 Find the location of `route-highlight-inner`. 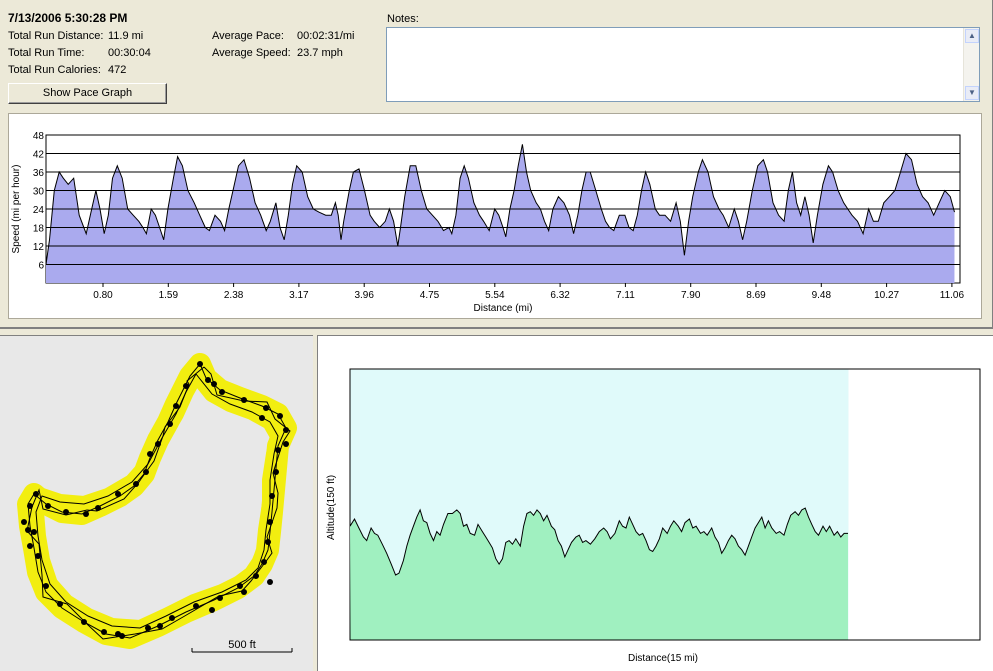

route-highlight-inner is located at coordinates (157, 502).